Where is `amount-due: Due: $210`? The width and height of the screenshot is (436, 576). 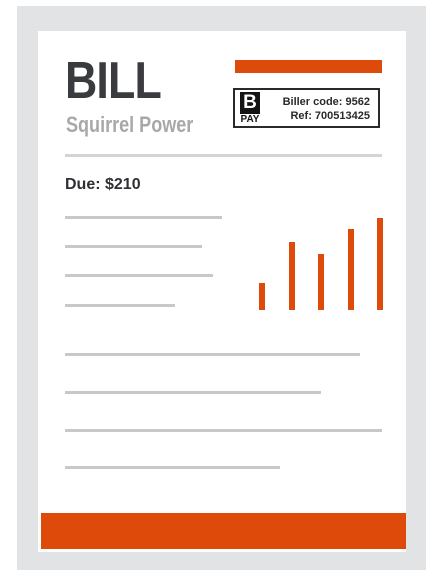
amount-due: Due: $210 is located at coordinates (103, 184).